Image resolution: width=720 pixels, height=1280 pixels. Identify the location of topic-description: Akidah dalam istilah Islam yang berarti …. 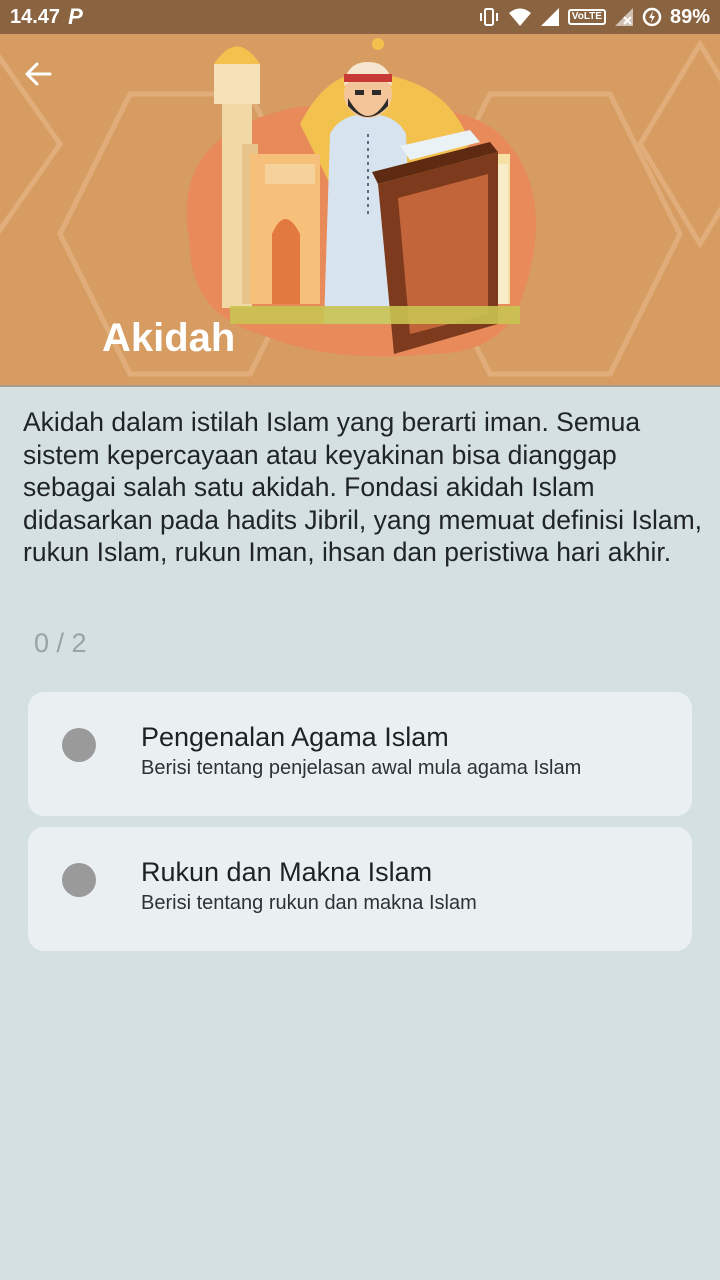
(363, 487).